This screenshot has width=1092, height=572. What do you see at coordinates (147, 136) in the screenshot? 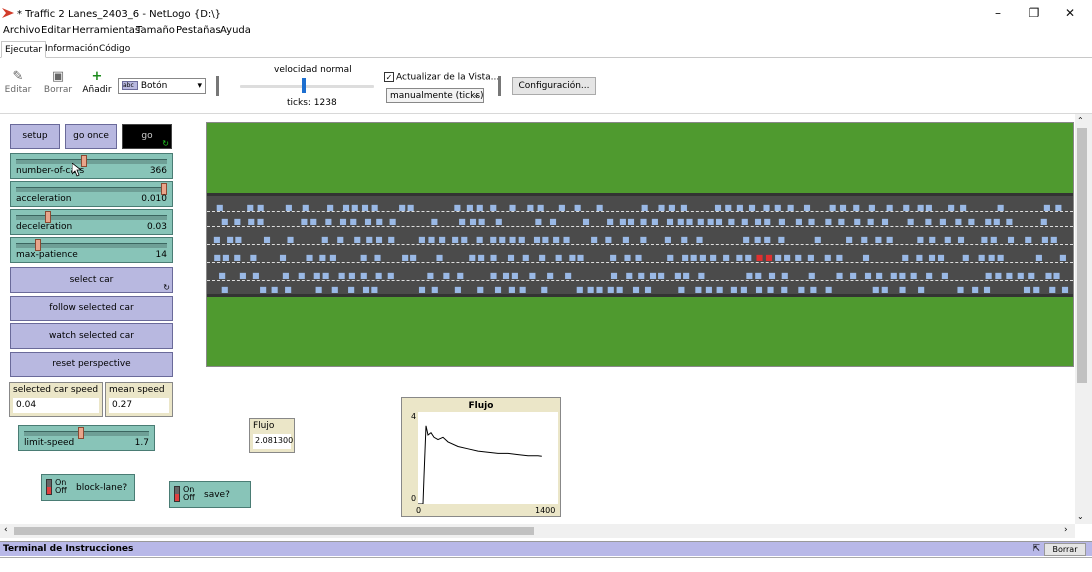
I see `go-button: go ↻` at bounding box center [147, 136].